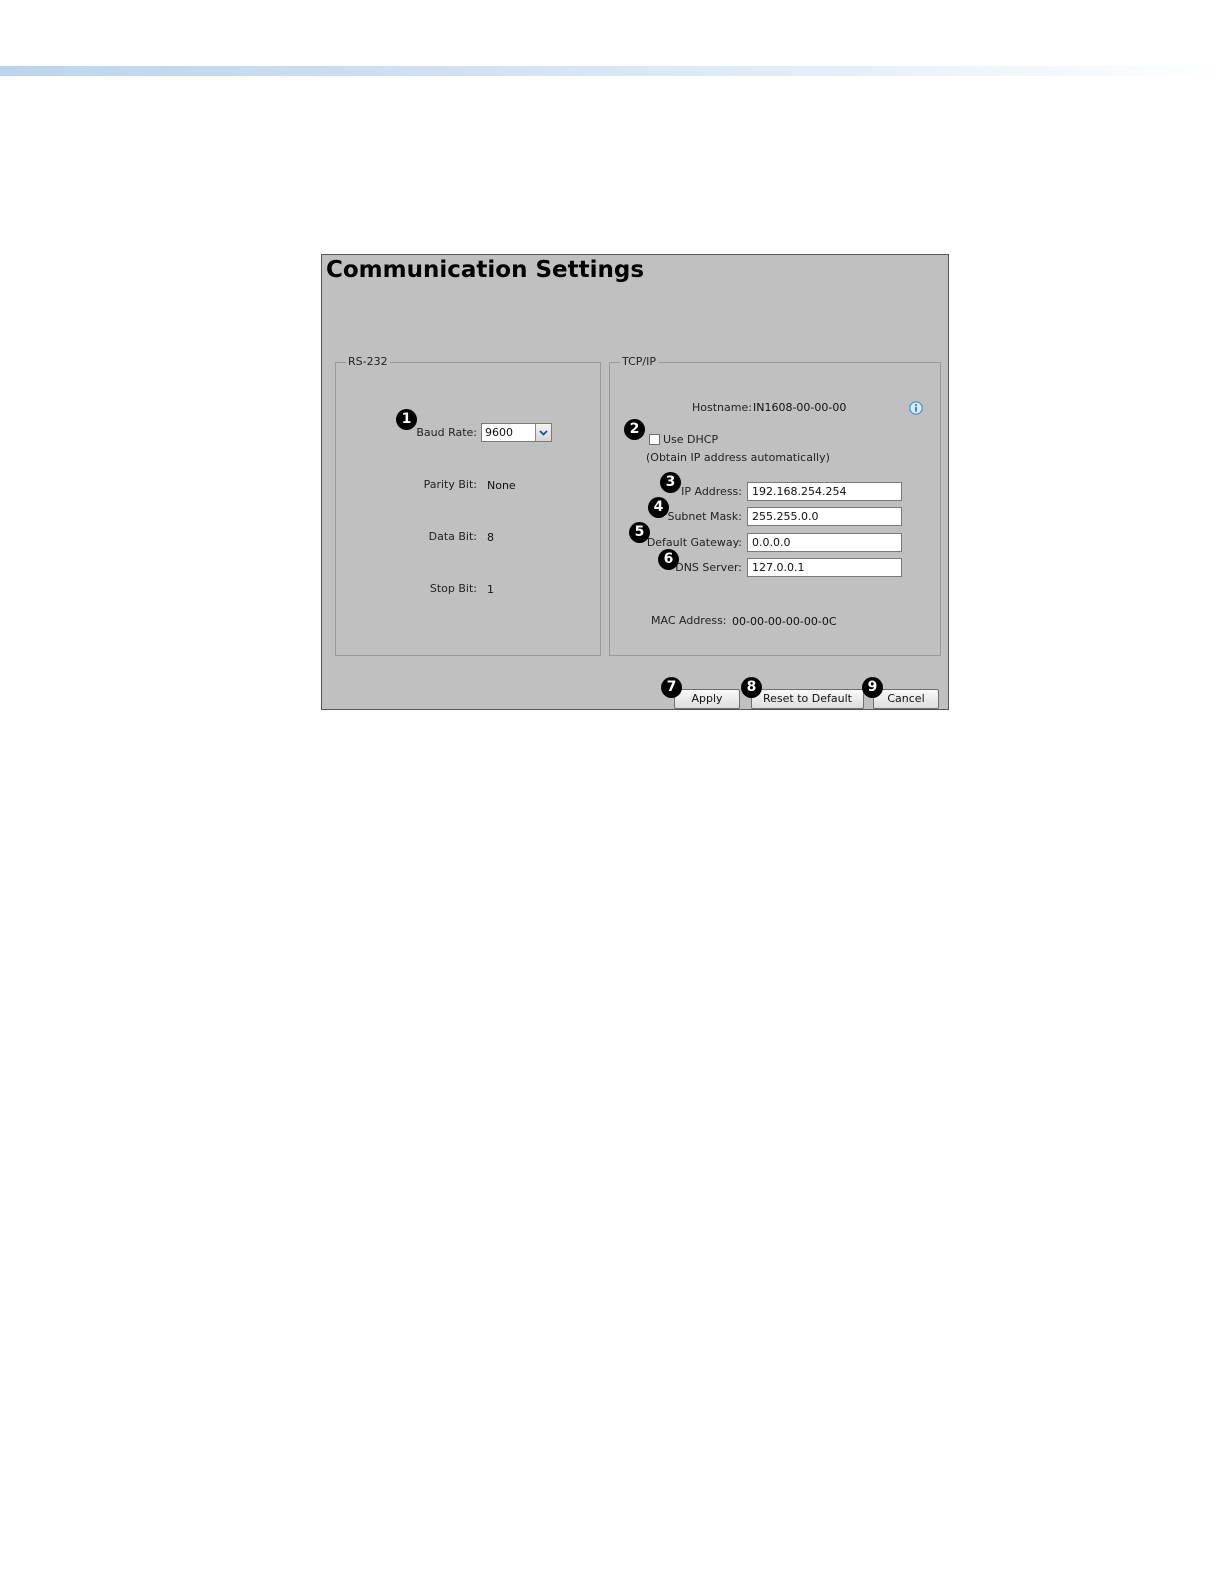 This screenshot has height=1584, width=1224. What do you see at coordinates (634, 429) in the screenshot?
I see `callout-marker: 2` at bounding box center [634, 429].